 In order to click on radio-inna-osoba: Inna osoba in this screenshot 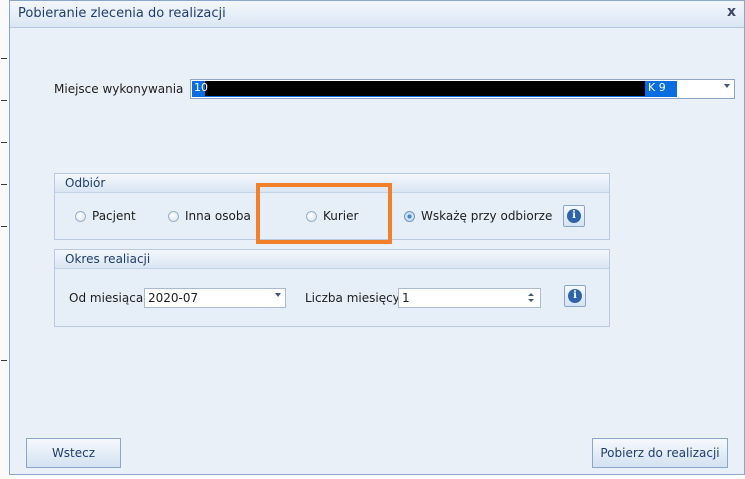, I will do `click(209, 216)`.